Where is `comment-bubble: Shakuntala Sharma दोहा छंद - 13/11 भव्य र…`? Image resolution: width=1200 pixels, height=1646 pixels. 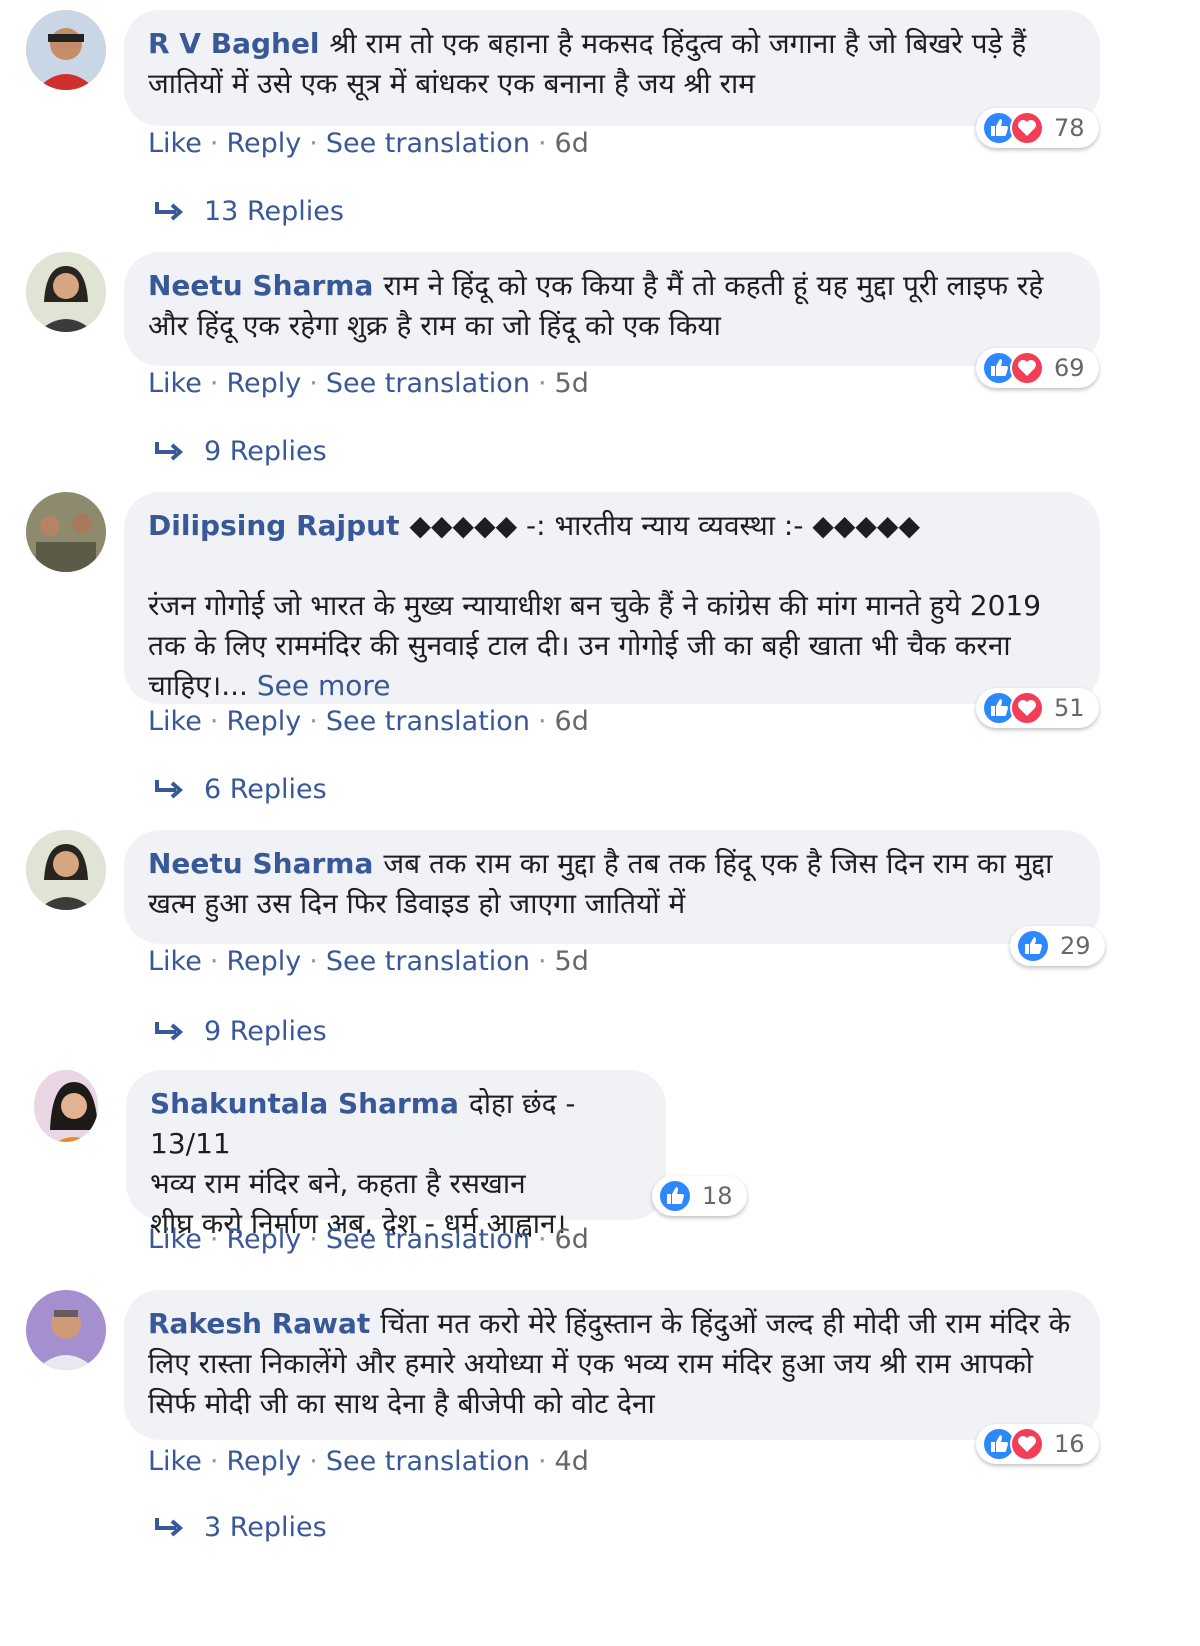
comment-bubble: Shakuntala Sharma दोहा छंद - 13/11 भव्य र… is located at coordinates (396, 1155).